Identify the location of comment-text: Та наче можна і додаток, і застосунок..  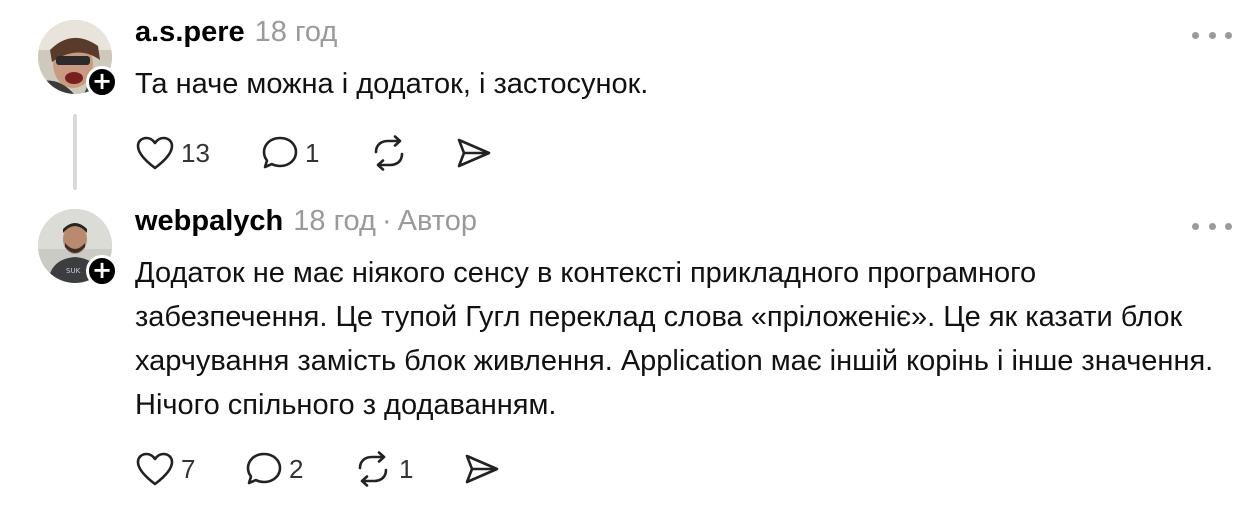
(392, 84).